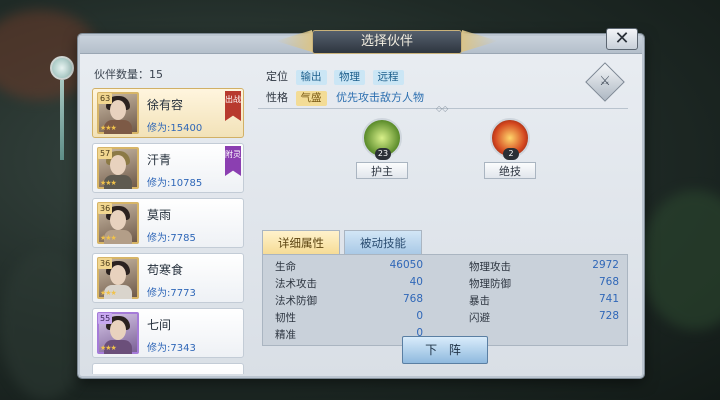 The image size is (720, 400). Describe the element at coordinates (510, 170) in the screenshot. I see `skill-name: 绝技` at that location.